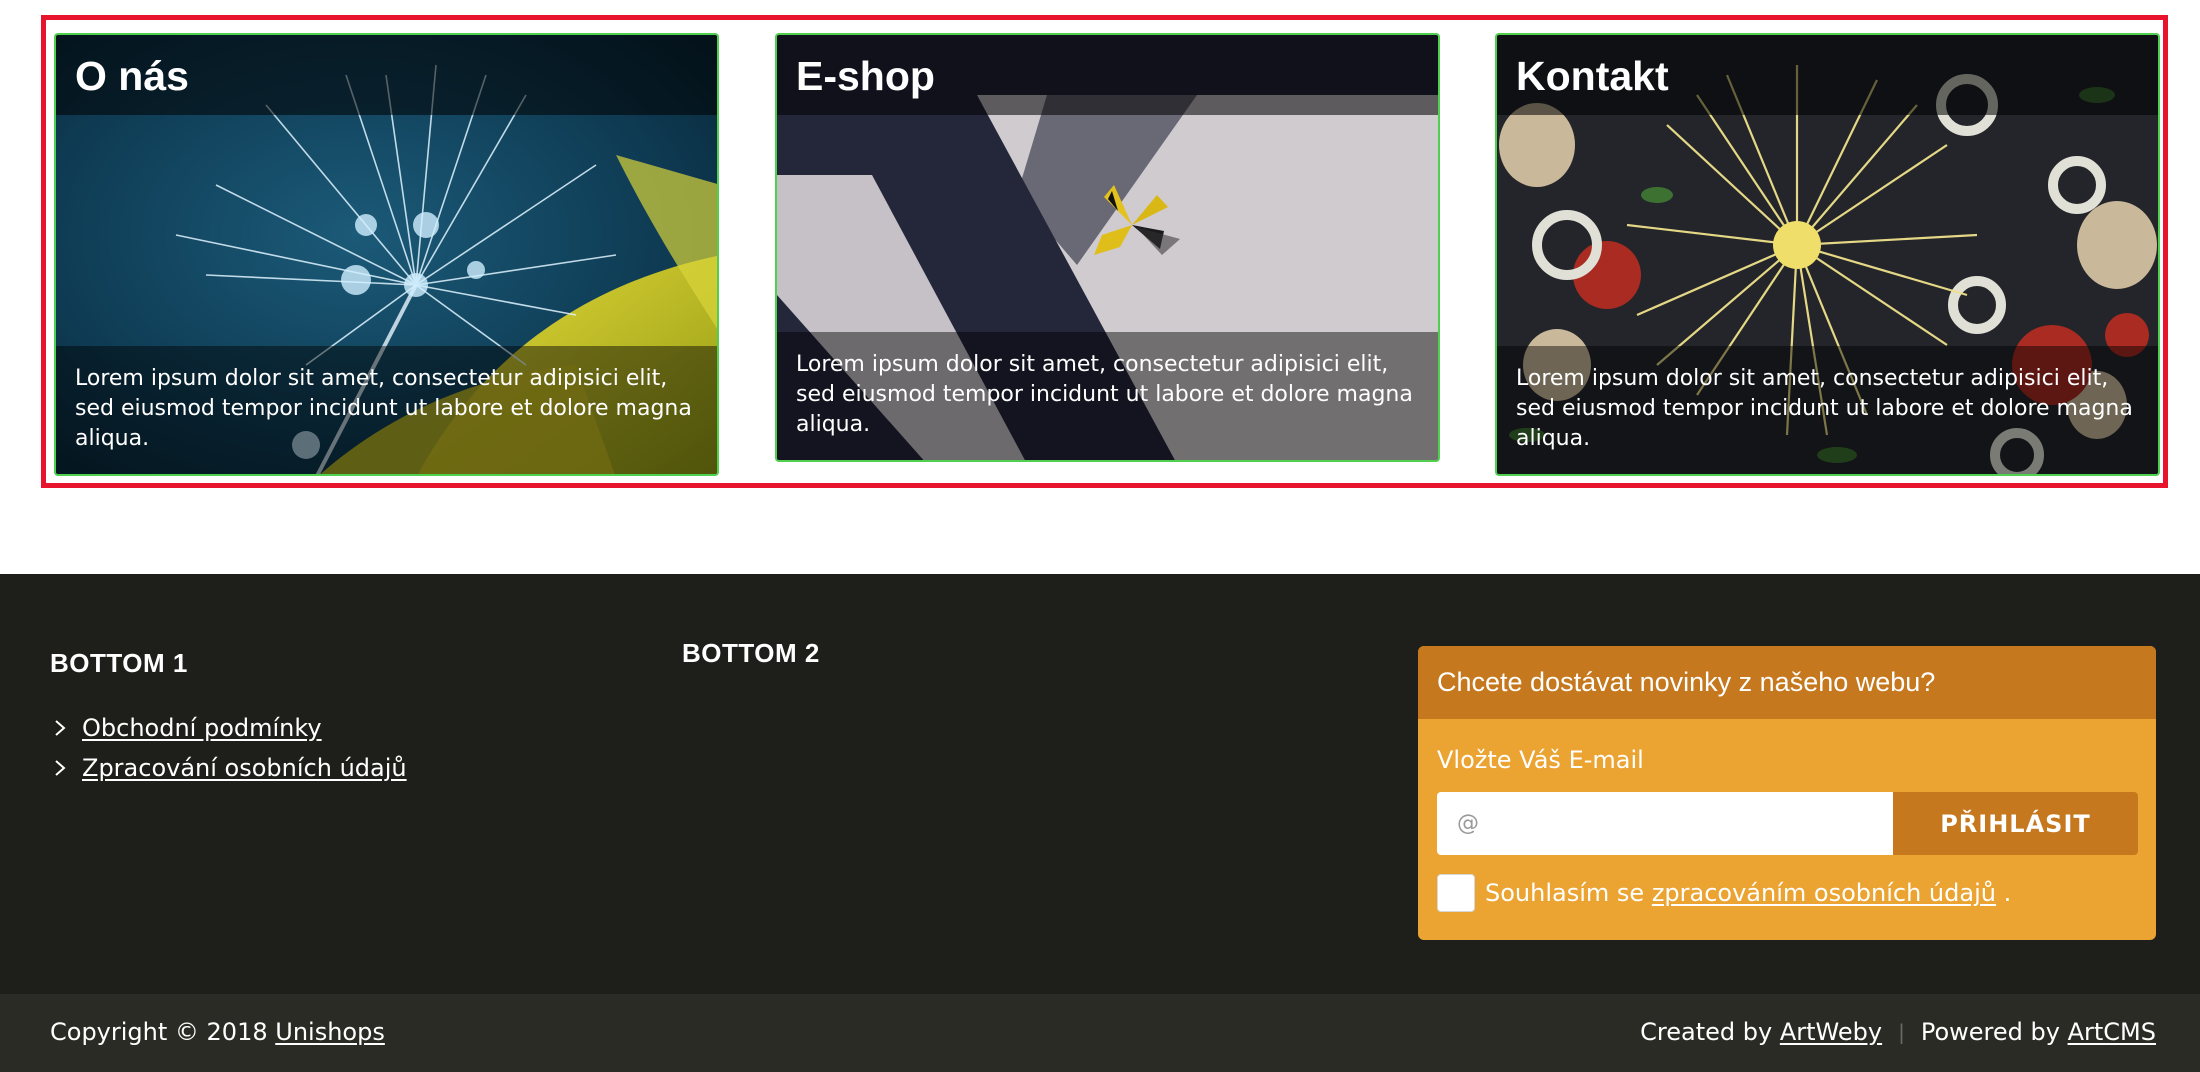  I want to click on card-title: Kontakt, so click(1592, 76).